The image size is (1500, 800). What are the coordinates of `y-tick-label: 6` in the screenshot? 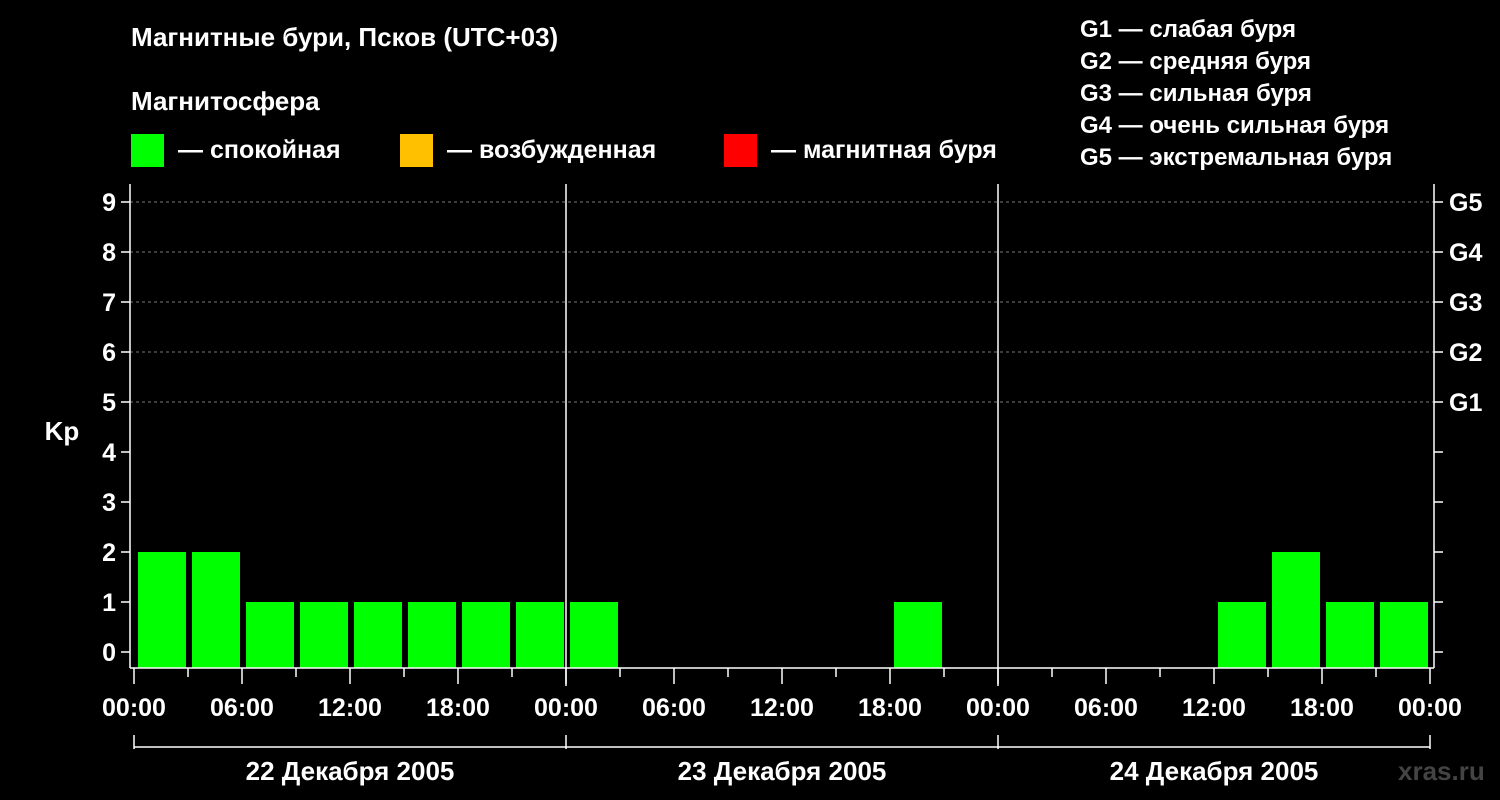 It's located at (109, 353).